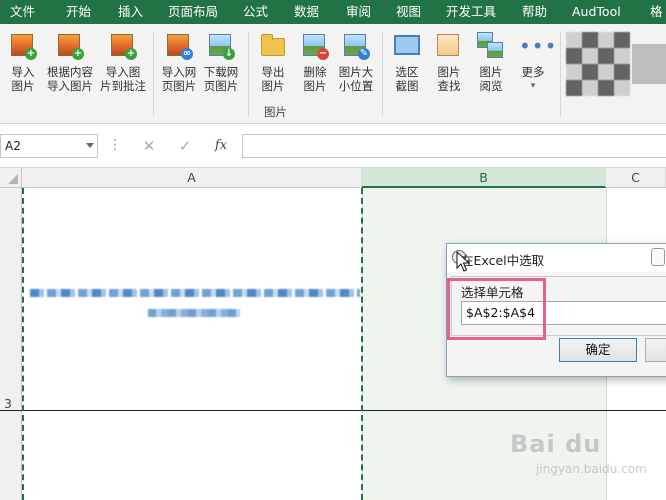 This screenshot has height=500, width=666. What do you see at coordinates (598, 350) in the screenshot?
I see `ok-button: 确定` at bounding box center [598, 350].